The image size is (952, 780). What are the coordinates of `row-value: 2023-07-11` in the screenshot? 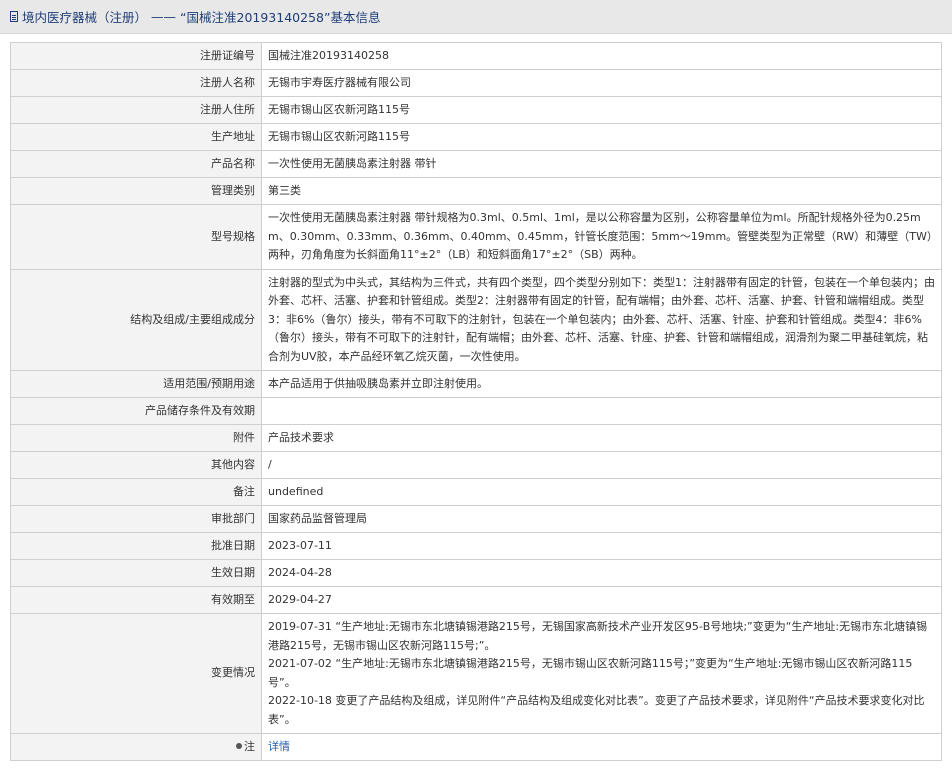 It's located at (601, 546).